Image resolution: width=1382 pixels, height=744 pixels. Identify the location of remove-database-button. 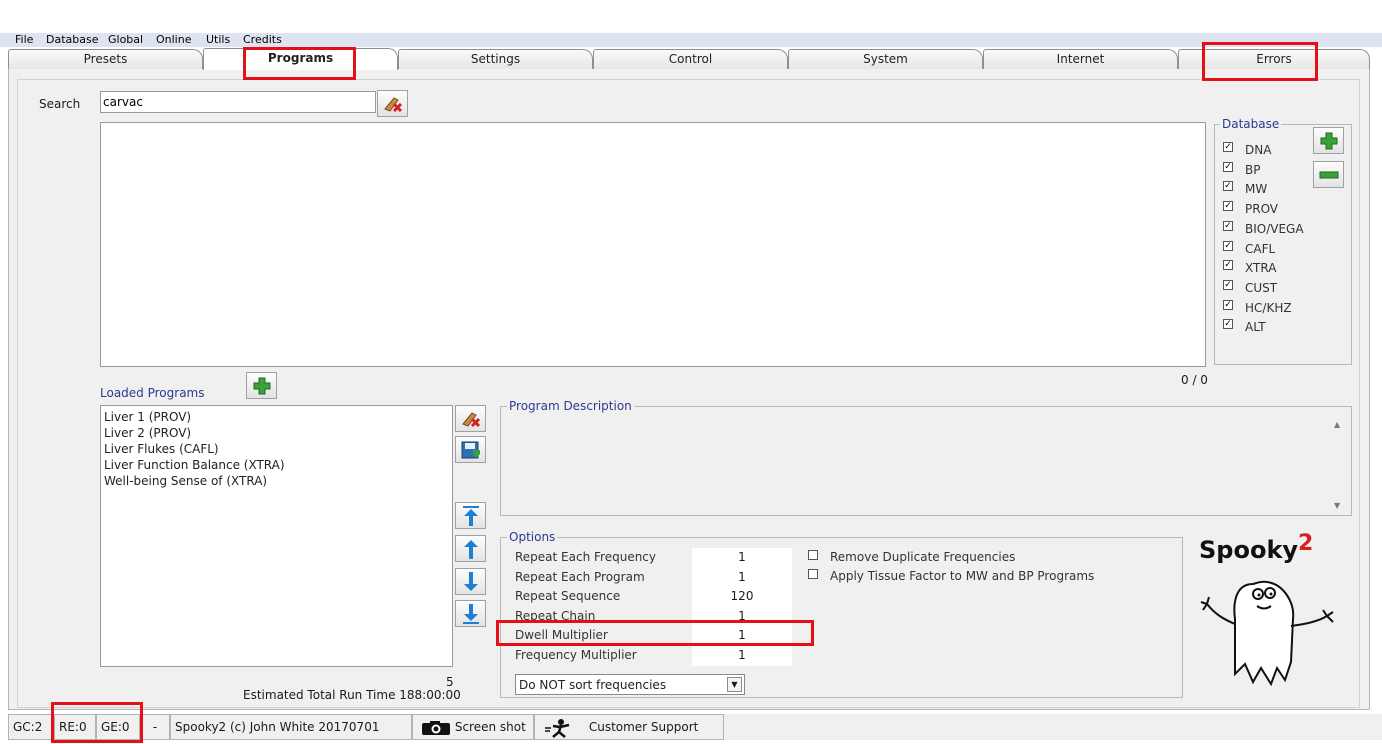
(1328, 174).